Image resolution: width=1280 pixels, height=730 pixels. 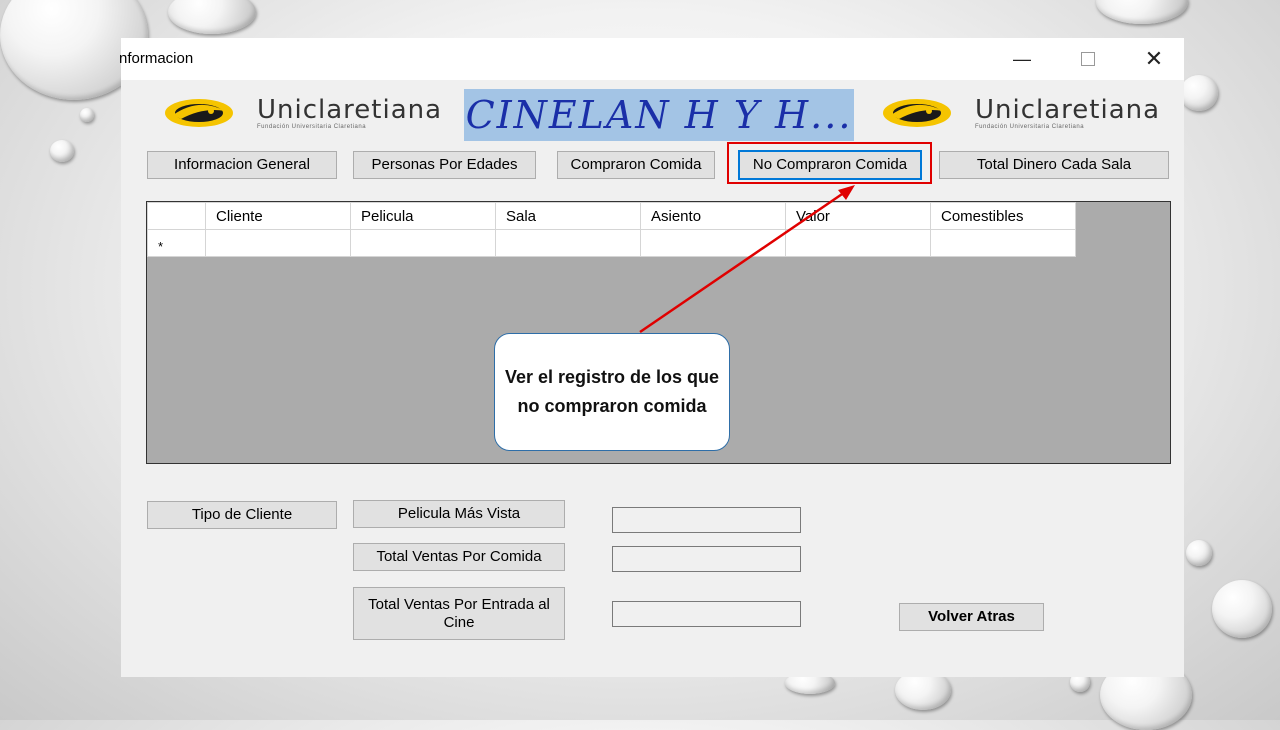 What do you see at coordinates (568, 216) in the screenshot?
I see `column-header-sala: Sala` at bounding box center [568, 216].